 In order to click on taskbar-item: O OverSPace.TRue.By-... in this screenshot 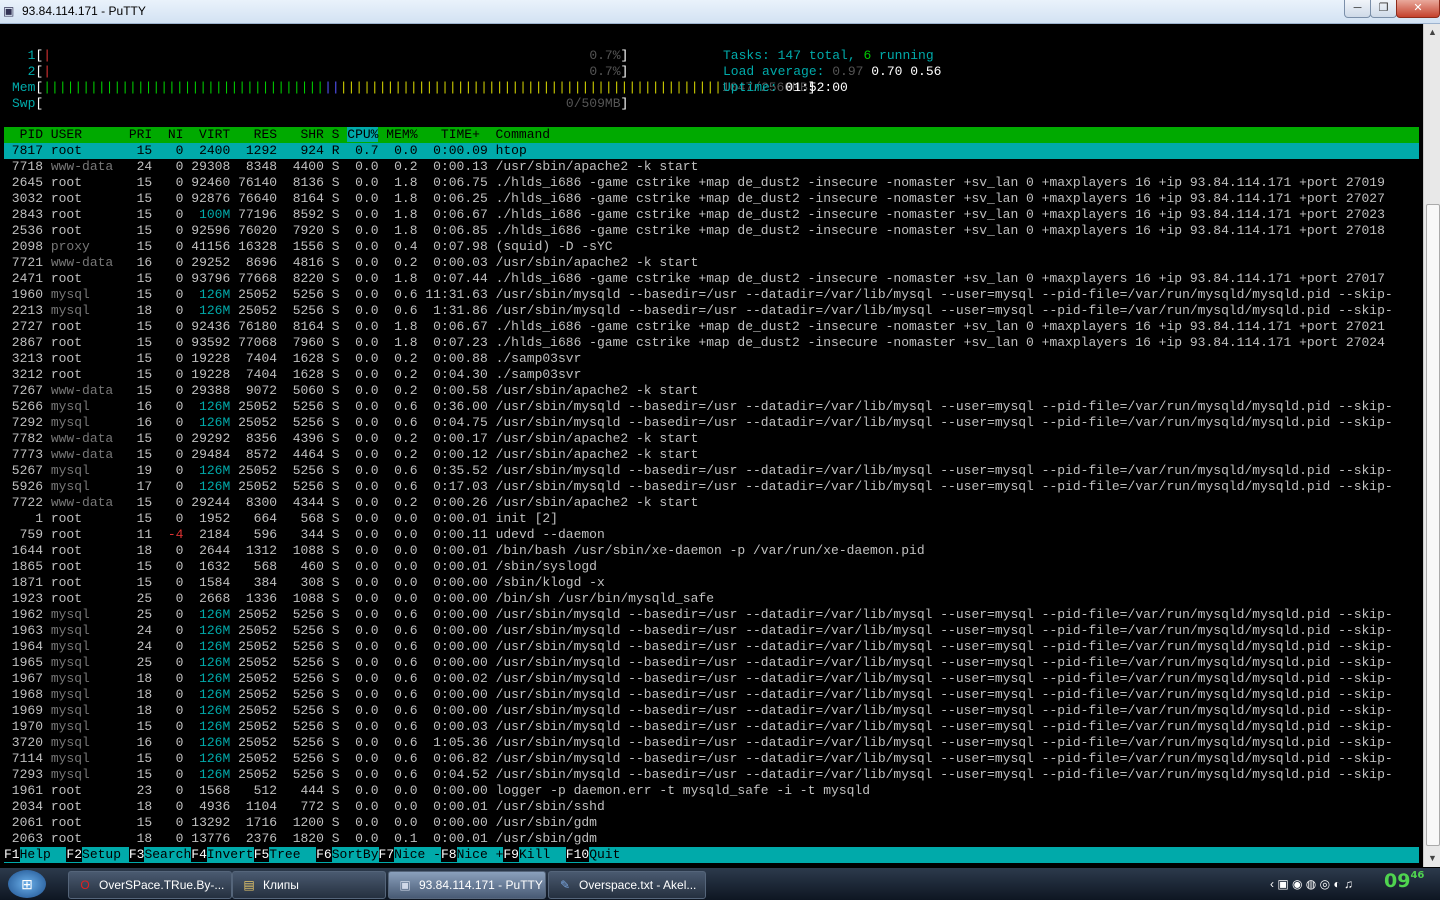, I will do `click(150, 885)`.